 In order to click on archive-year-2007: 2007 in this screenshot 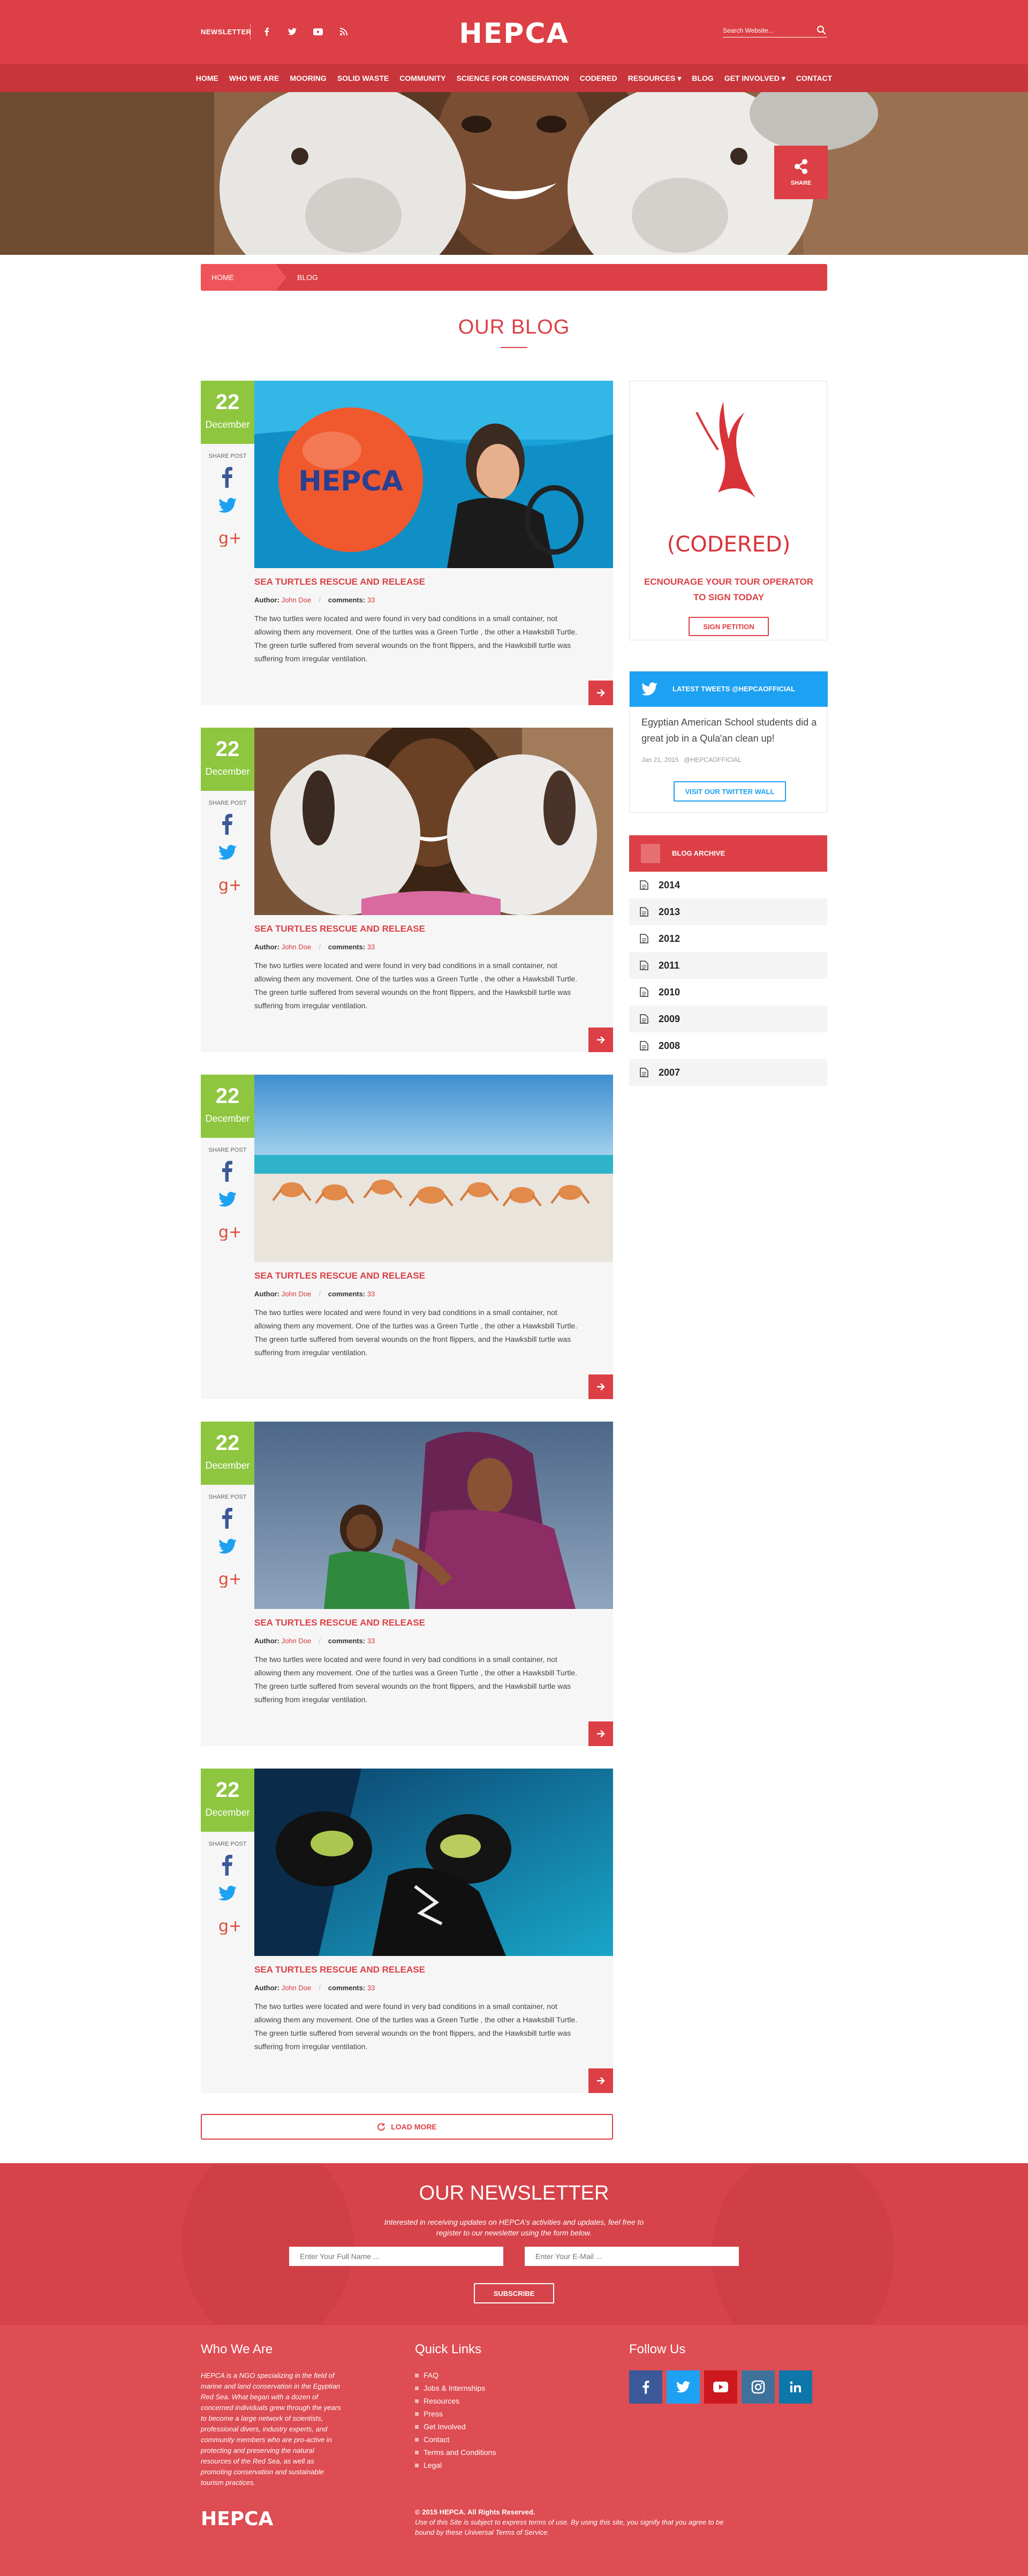, I will do `click(728, 1072)`.